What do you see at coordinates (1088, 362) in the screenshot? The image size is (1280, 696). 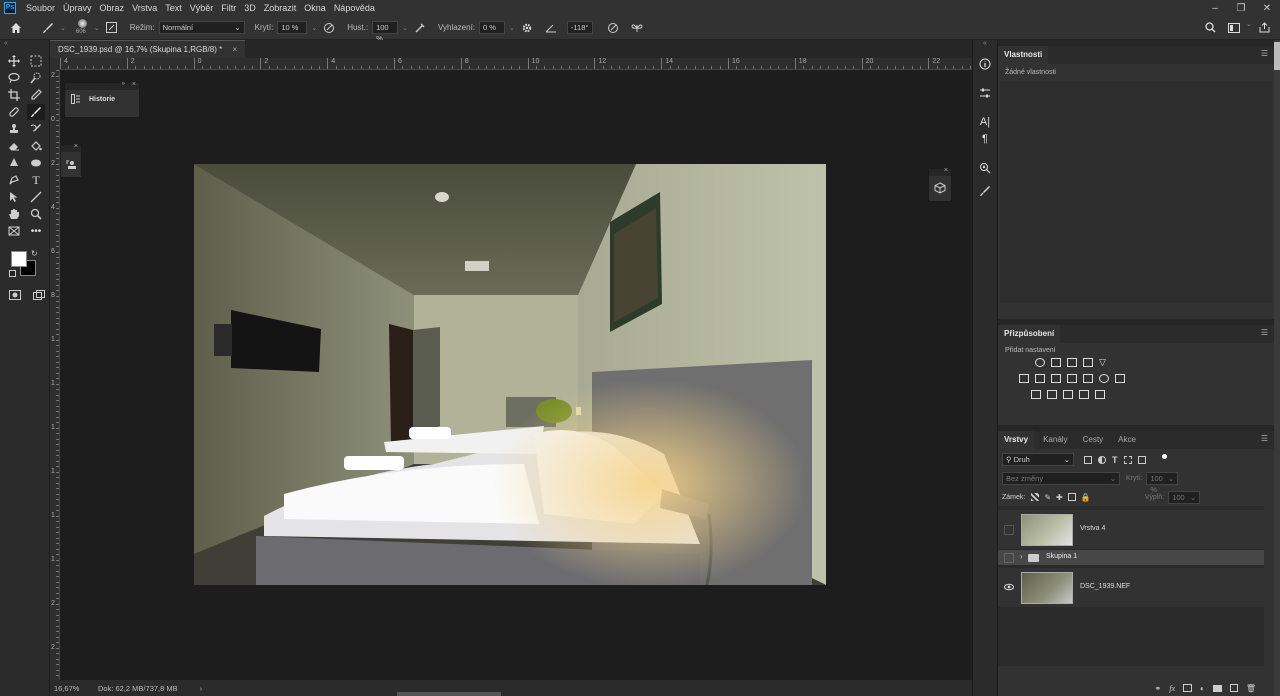 I see `exposure-icon` at bounding box center [1088, 362].